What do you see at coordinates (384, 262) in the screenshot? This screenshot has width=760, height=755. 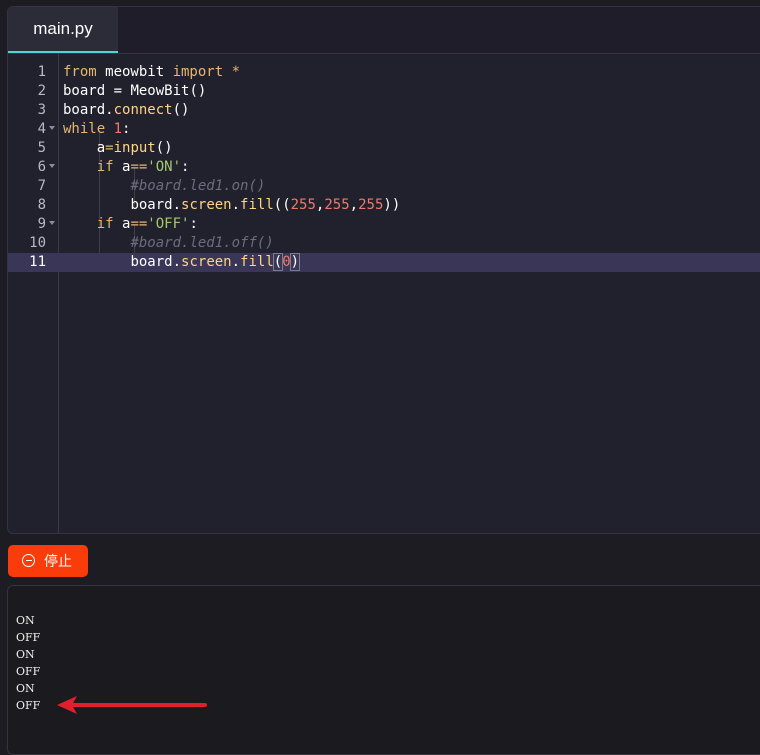 I see `code-line-11-active: 11 board.screen.fill(0)` at bounding box center [384, 262].